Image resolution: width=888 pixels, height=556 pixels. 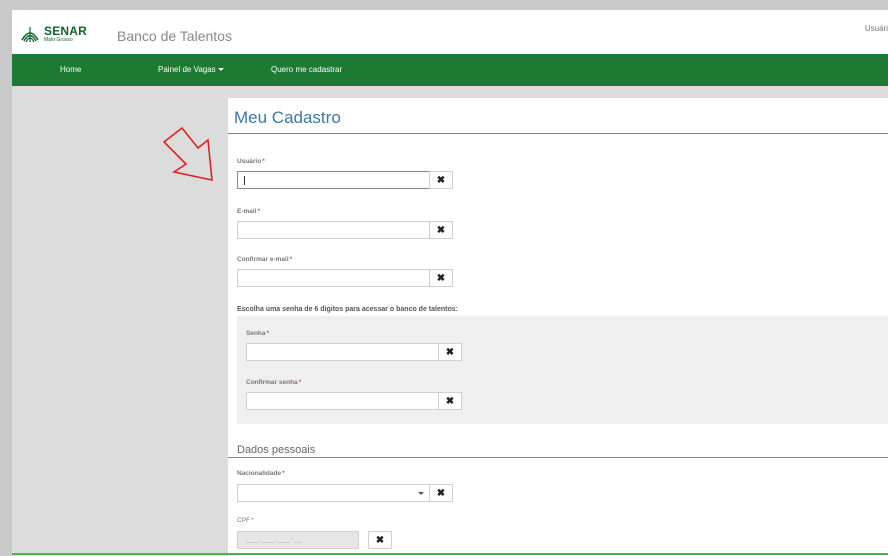 I want to click on cpf-label-text: CPF, so click(x=243, y=520).